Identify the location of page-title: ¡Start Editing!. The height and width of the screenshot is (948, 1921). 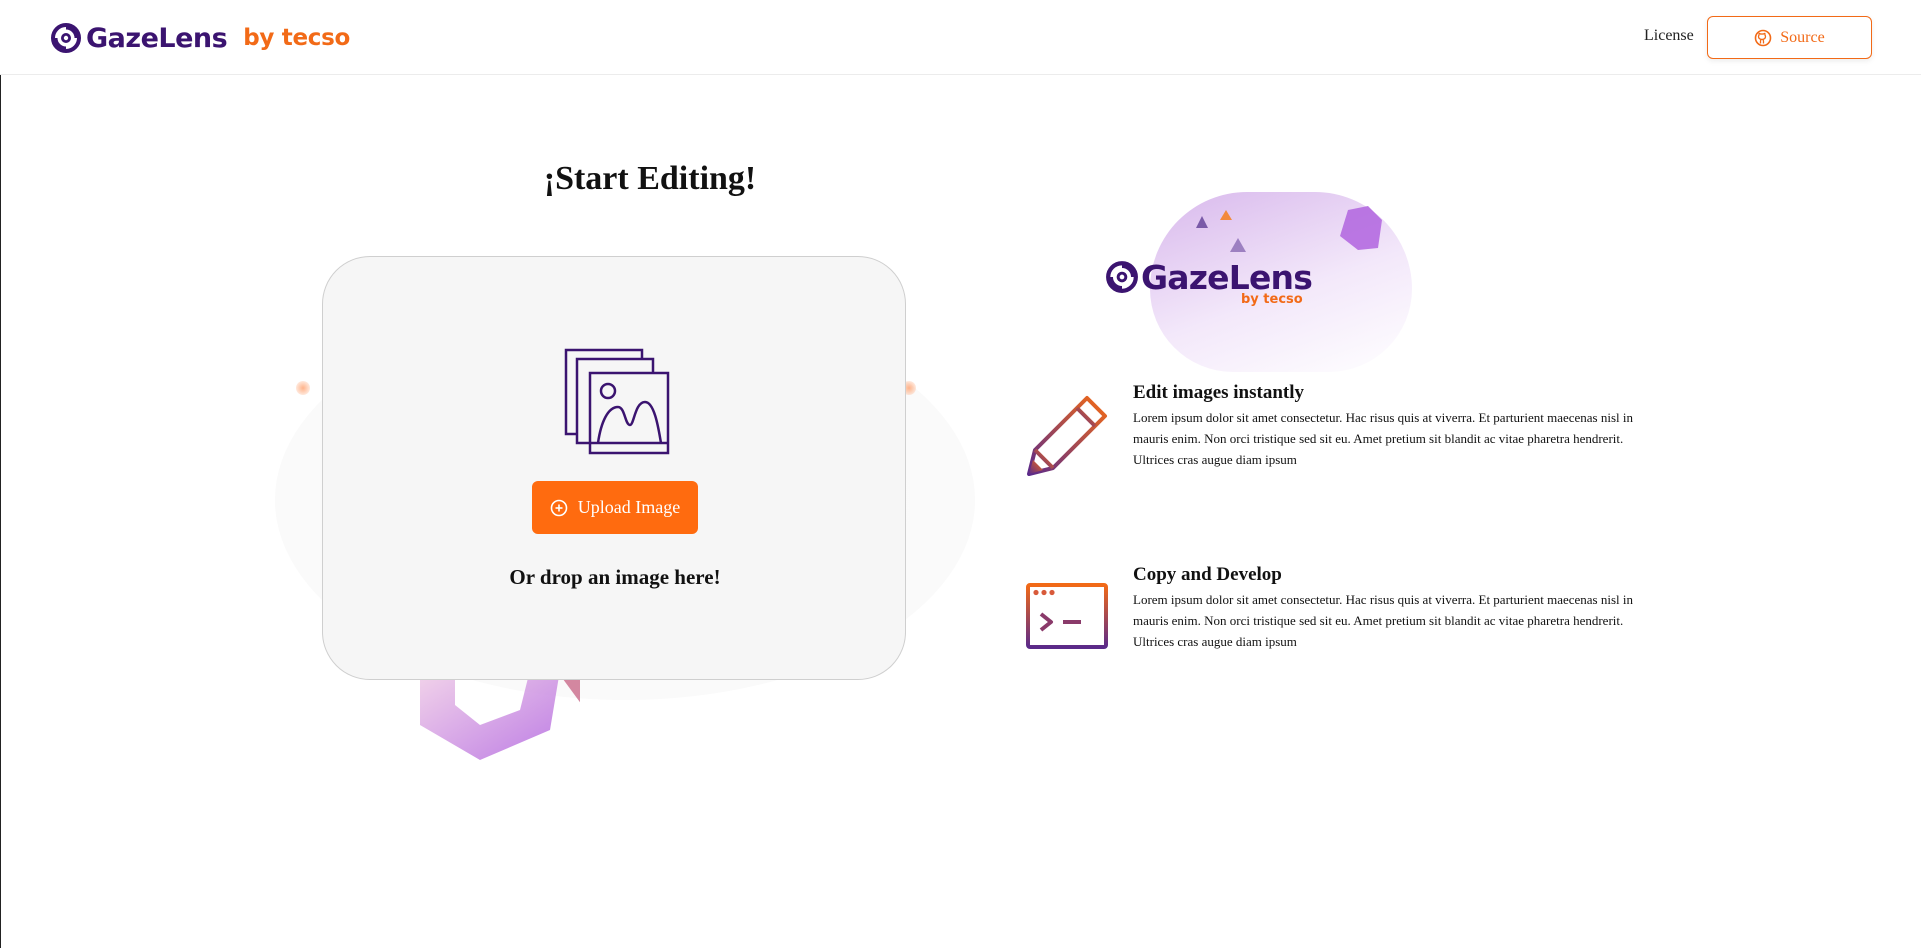
(650, 178).